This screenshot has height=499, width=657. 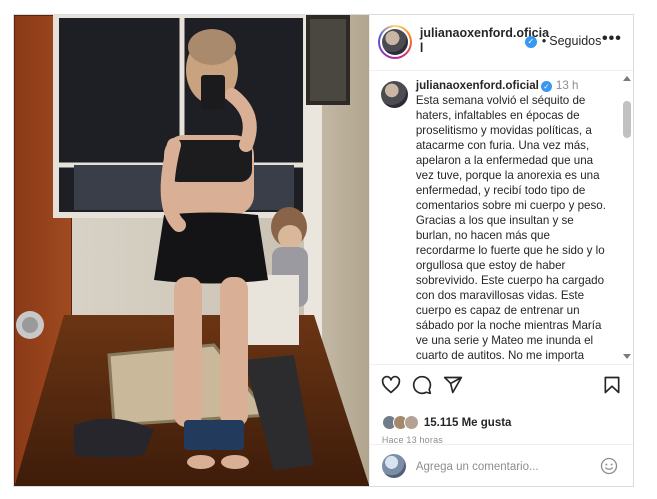 I want to click on share-icon, so click(x=453, y=385).